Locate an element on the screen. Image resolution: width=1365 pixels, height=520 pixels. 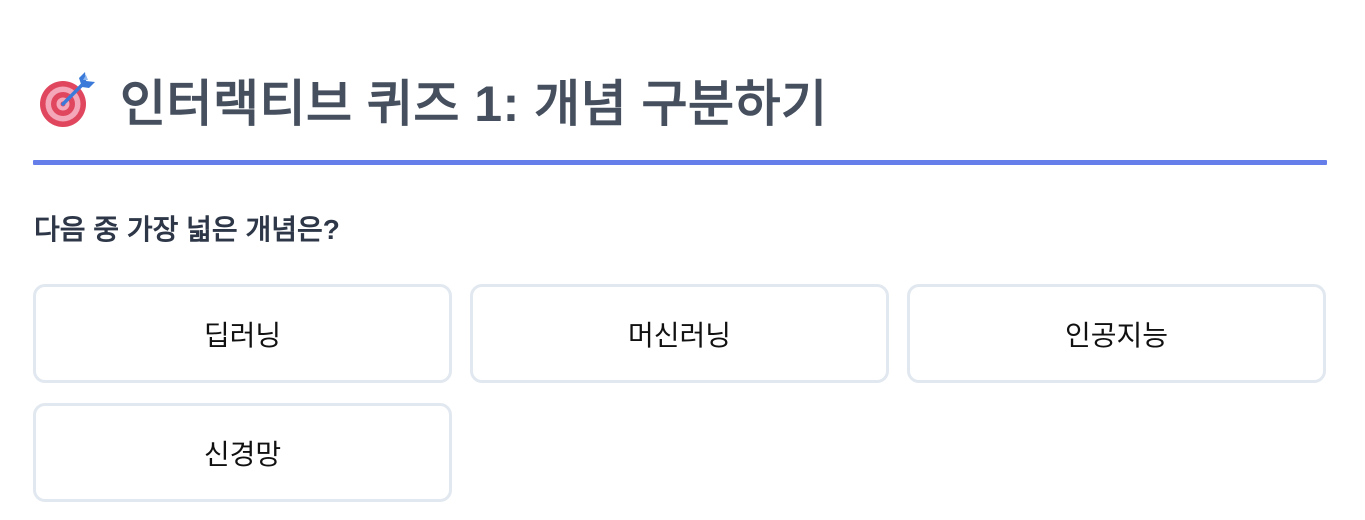
question-text: 다음 중 가장 넓은 개념은? is located at coordinates (187, 229).